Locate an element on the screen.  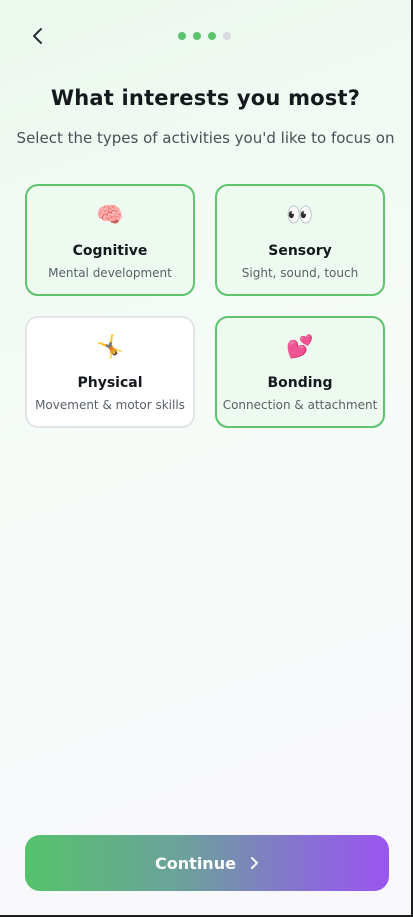
back-button is located at coordinates (38, 36).